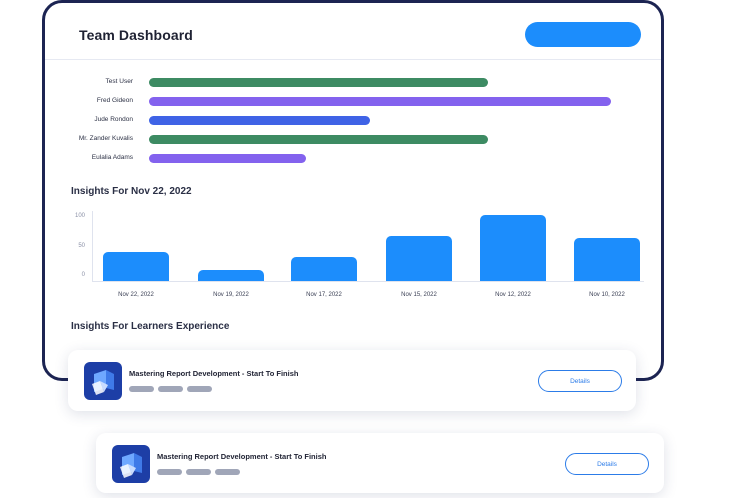  What do you see at coordinates (119, 81) in the screenshot?
I see `user-name: Test User` at bounding box center [119, 81].